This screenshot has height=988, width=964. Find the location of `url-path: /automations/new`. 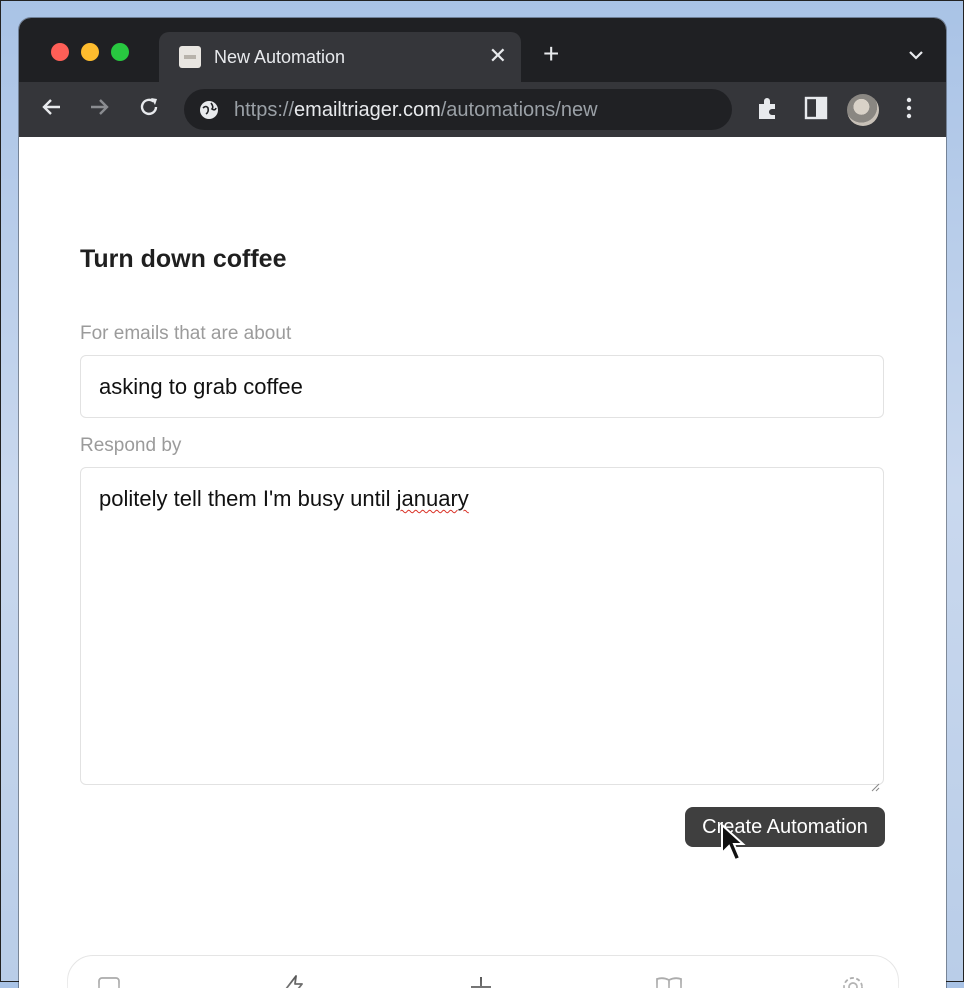

url-path: /automations/new is located at coordinates (519, 110).